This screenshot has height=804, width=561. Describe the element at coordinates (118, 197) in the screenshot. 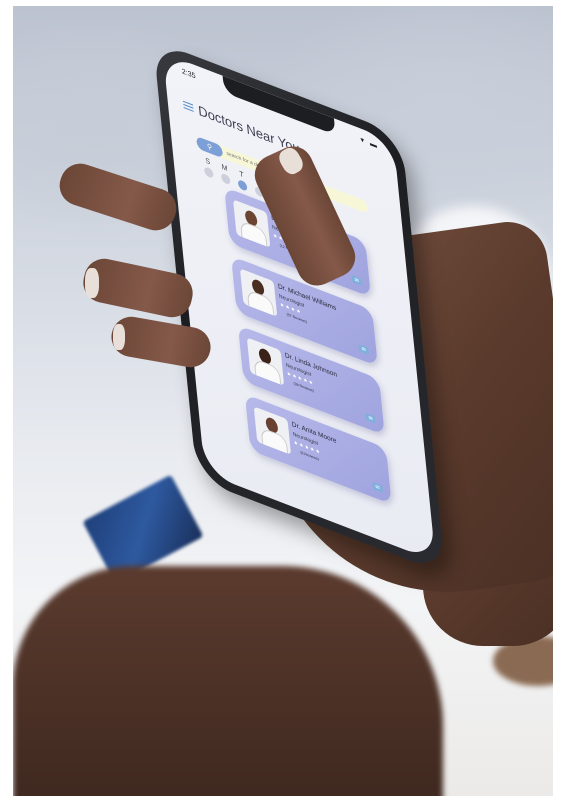

I see `index-finger` at that location.